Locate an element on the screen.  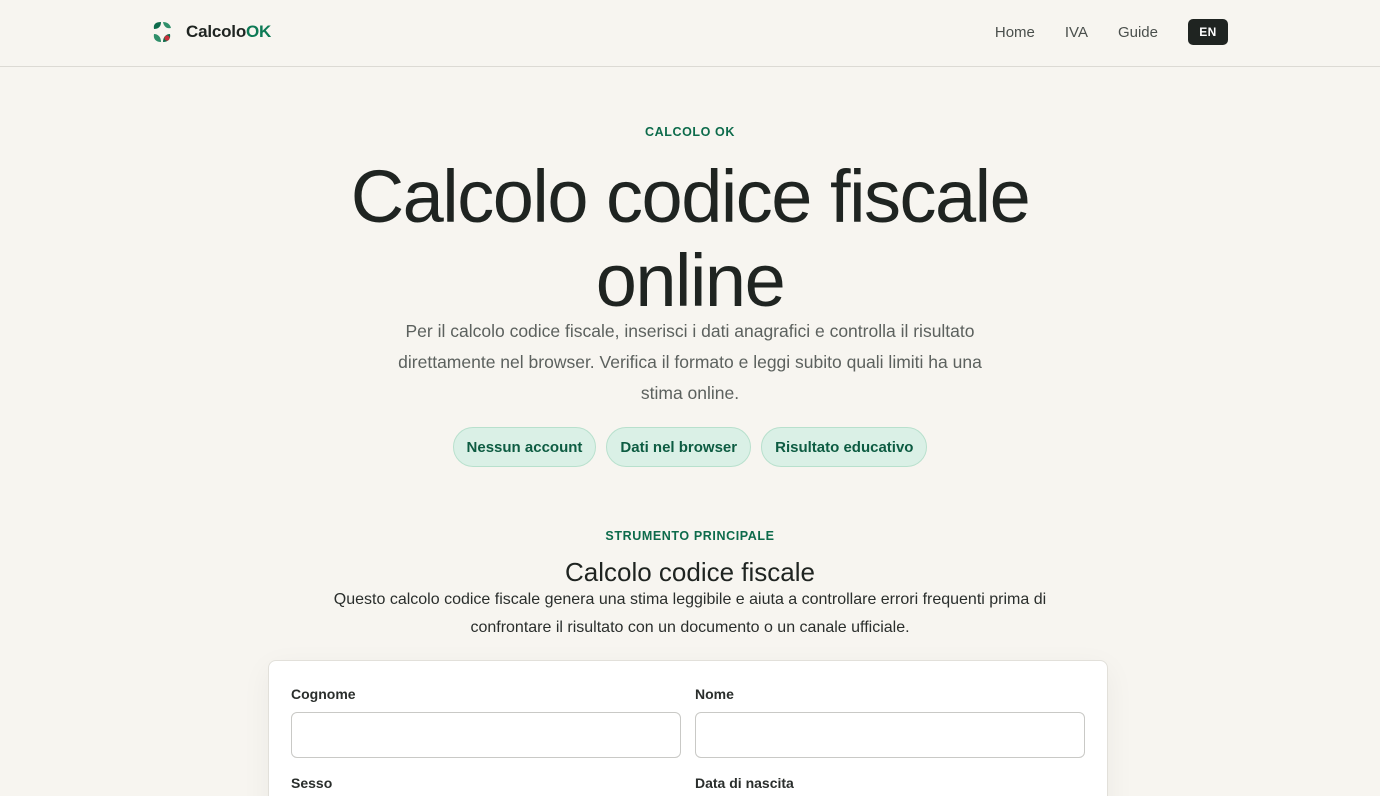
codice-fiscale-form: Cognome Nome Sesso Data di nascita is located at coordinates (688, 728).